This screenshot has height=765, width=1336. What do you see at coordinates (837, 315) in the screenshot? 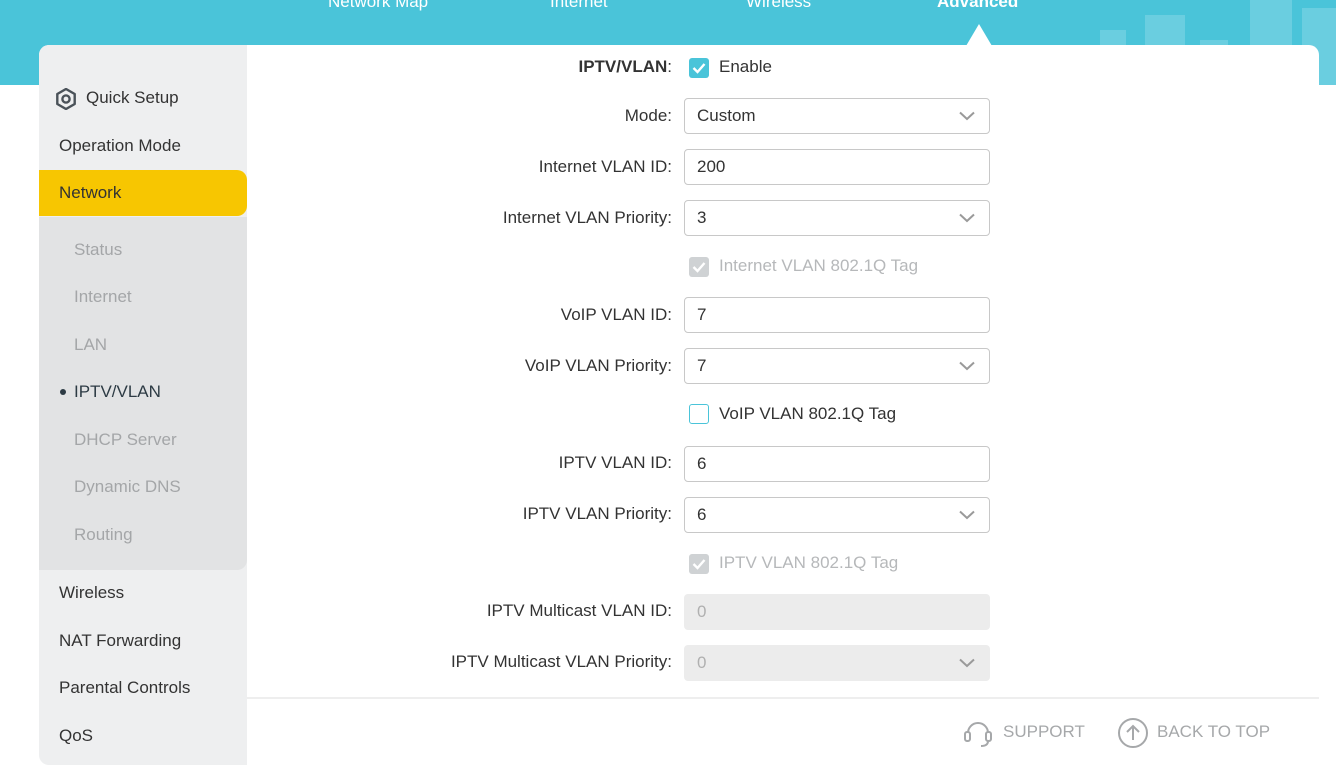
I see `voip-vlan-id-input: 7` at bounding box center [837, 315].